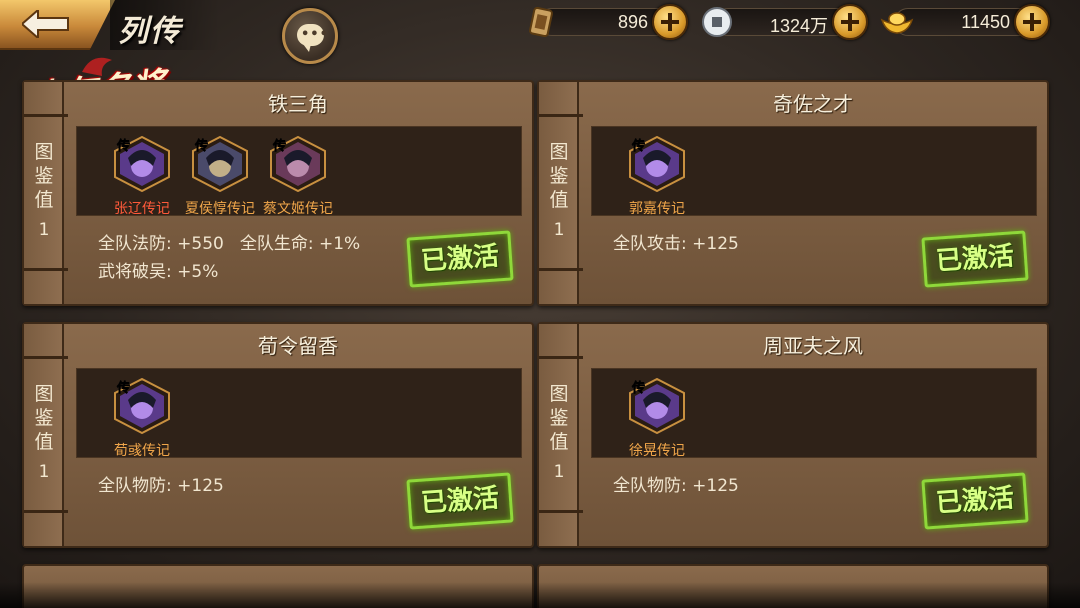 The image size is (1080, 608). I want to click on card-title: 奇佐之才, so click(813, 104).